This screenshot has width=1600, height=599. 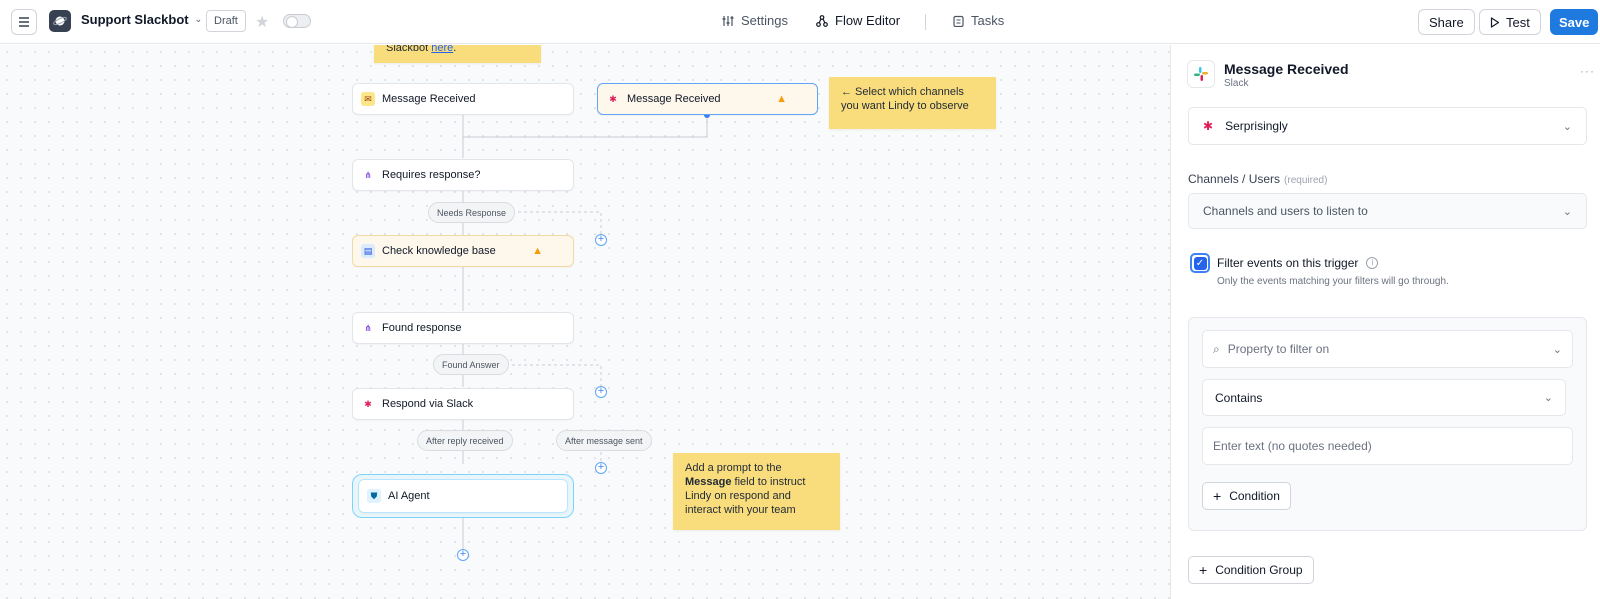 I want to click on add-condition-group-button: + Condition Group, so click(x=1251, y=570).